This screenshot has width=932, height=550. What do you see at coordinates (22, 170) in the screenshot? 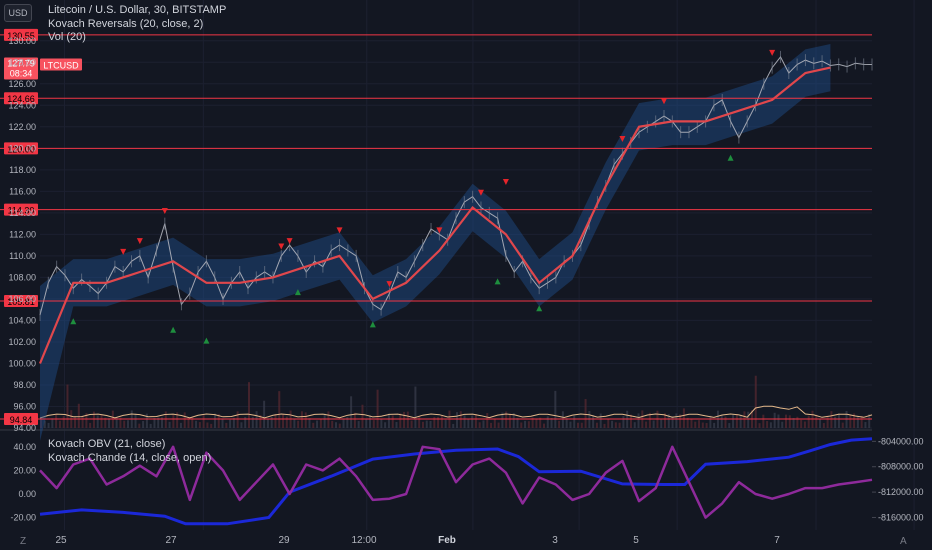
I see `y-tick-label: 118.00` at bounding box center [22, 170].